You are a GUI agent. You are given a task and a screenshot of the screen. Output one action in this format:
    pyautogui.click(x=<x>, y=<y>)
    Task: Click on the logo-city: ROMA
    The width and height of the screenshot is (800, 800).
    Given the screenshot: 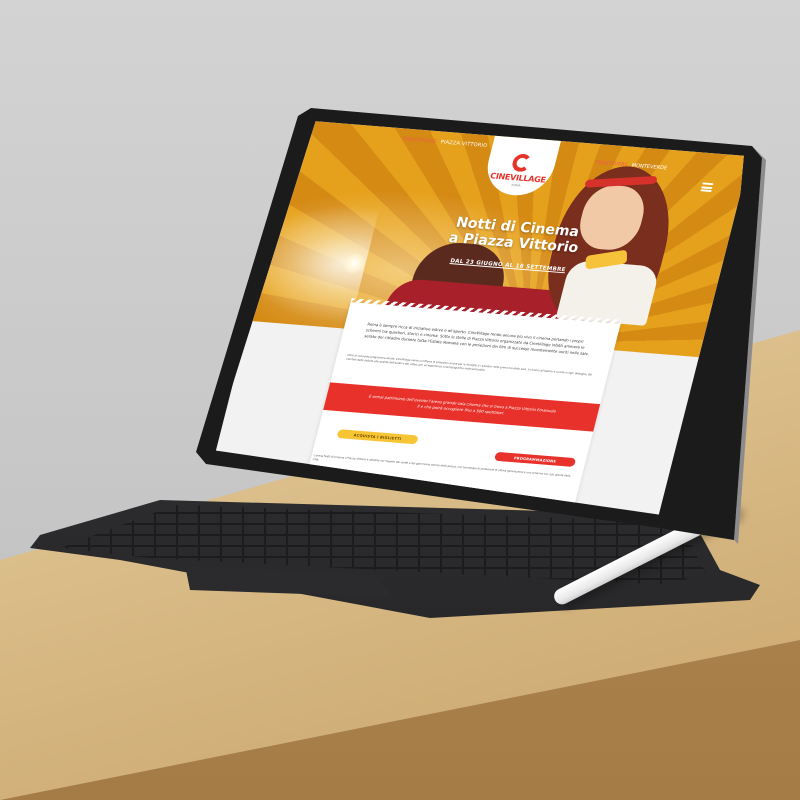 What is the action you would take?
    pyautogui.click(x=516, y=185)
    